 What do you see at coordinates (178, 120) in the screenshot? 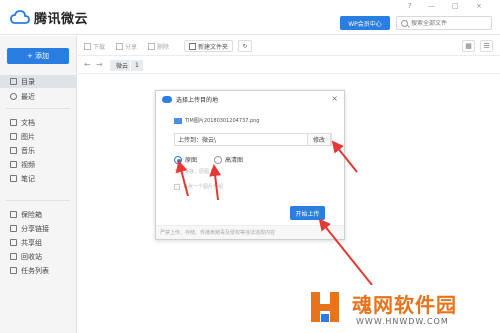
I see `image-file-icon` at bounding box center [178, 120].